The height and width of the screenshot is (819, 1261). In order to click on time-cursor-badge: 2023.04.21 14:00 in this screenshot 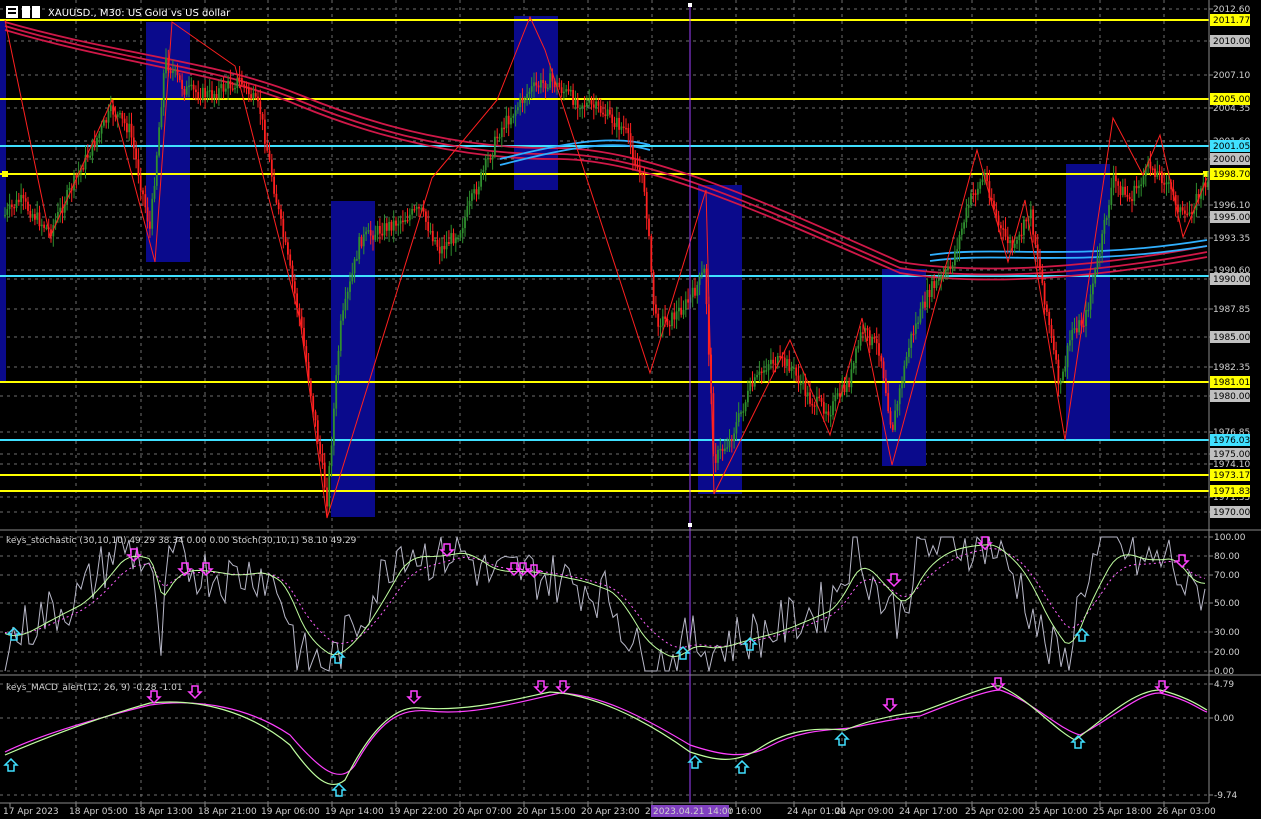, I will do `click(692, 811)`.